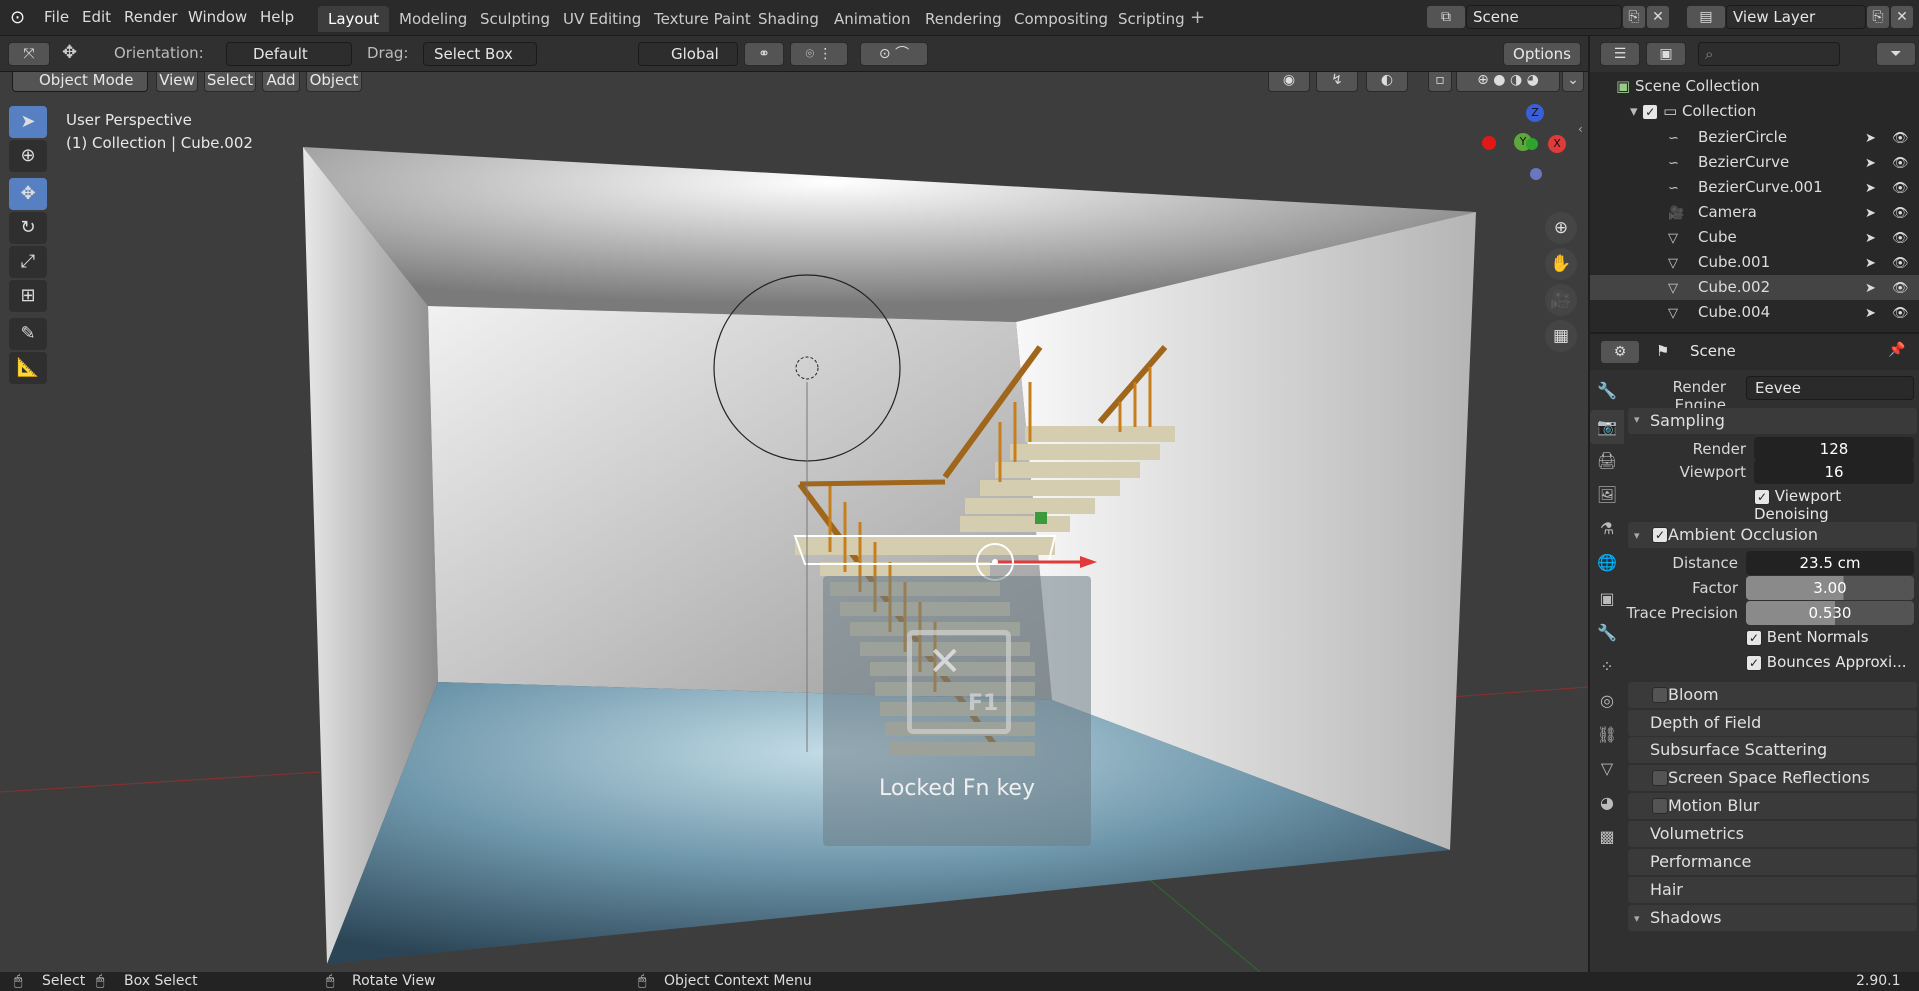 This screenshot has width=1919, height=991. I want to click on scene-selector-icon: ⧉, so click(1446, 17).